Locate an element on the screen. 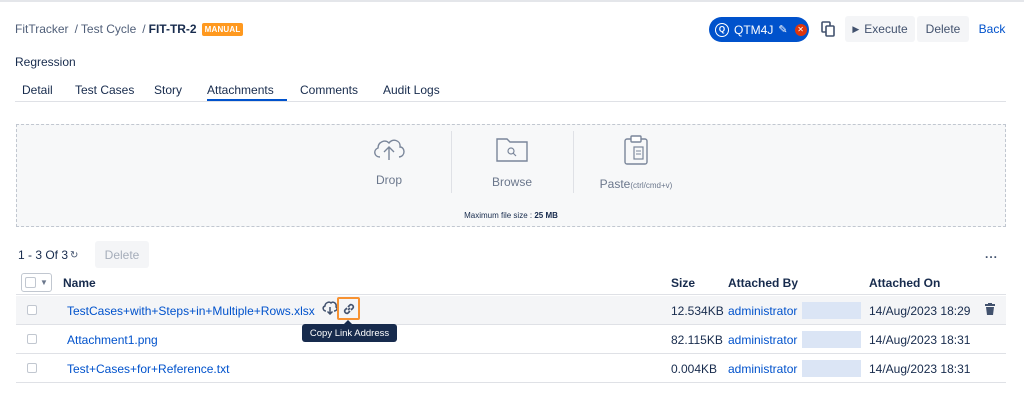 Image resolution: width=1024 pixels, height=397 pixels. max-size-label: Maximum file size : is located at coordinates (499, 215).